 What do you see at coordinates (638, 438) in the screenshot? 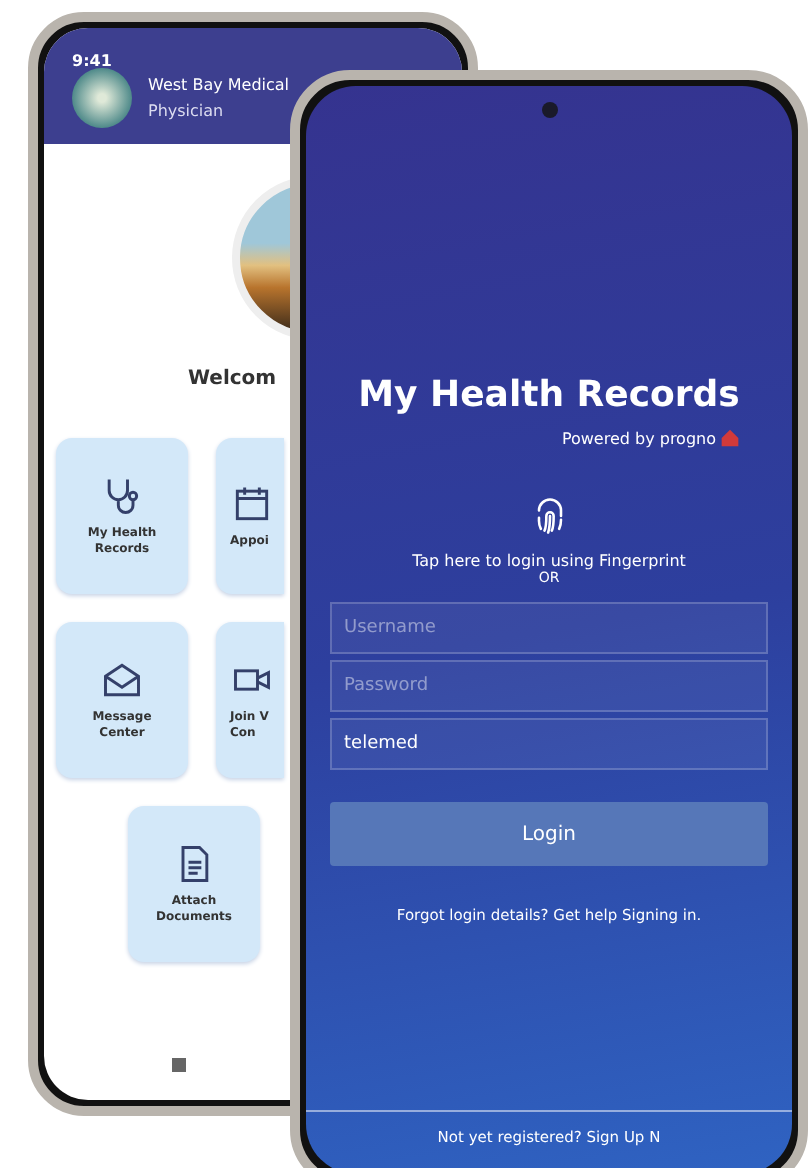
I see `powered-by-text: Powered by progno` at bounding box center [638, 438].